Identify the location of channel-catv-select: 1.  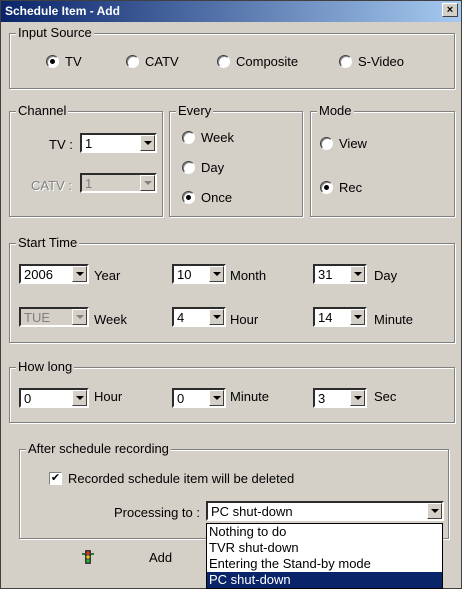
(118, 183).